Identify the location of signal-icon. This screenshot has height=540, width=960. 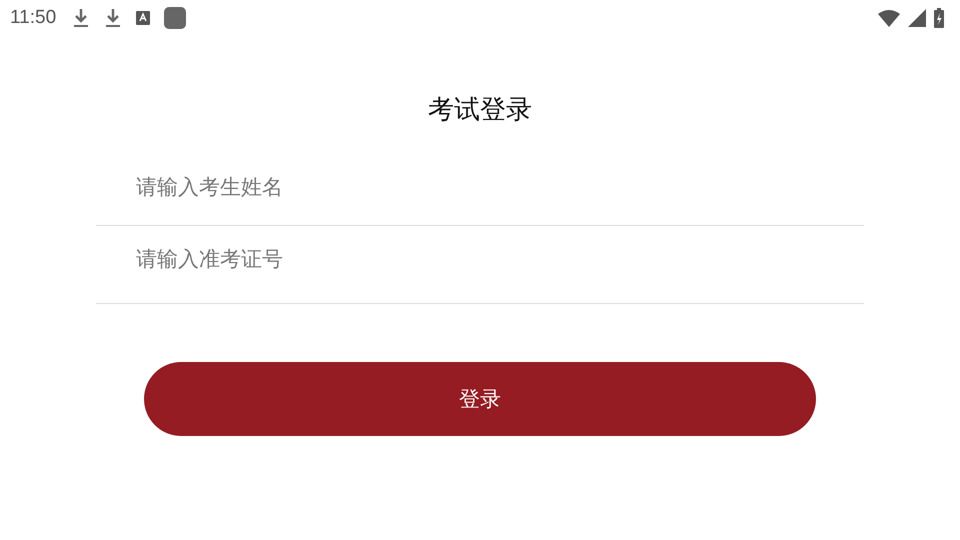
(917, 18).